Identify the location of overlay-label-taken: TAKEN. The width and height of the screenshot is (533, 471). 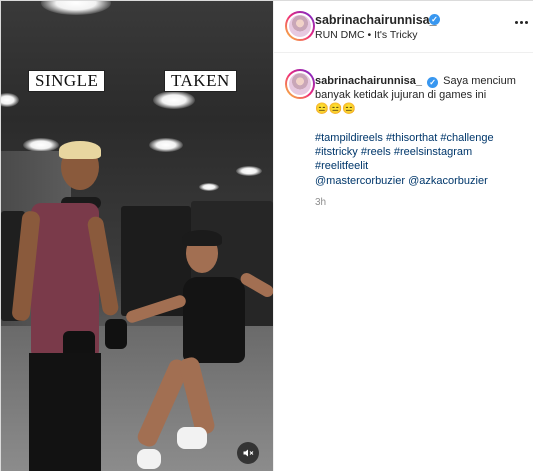
(200, 81).